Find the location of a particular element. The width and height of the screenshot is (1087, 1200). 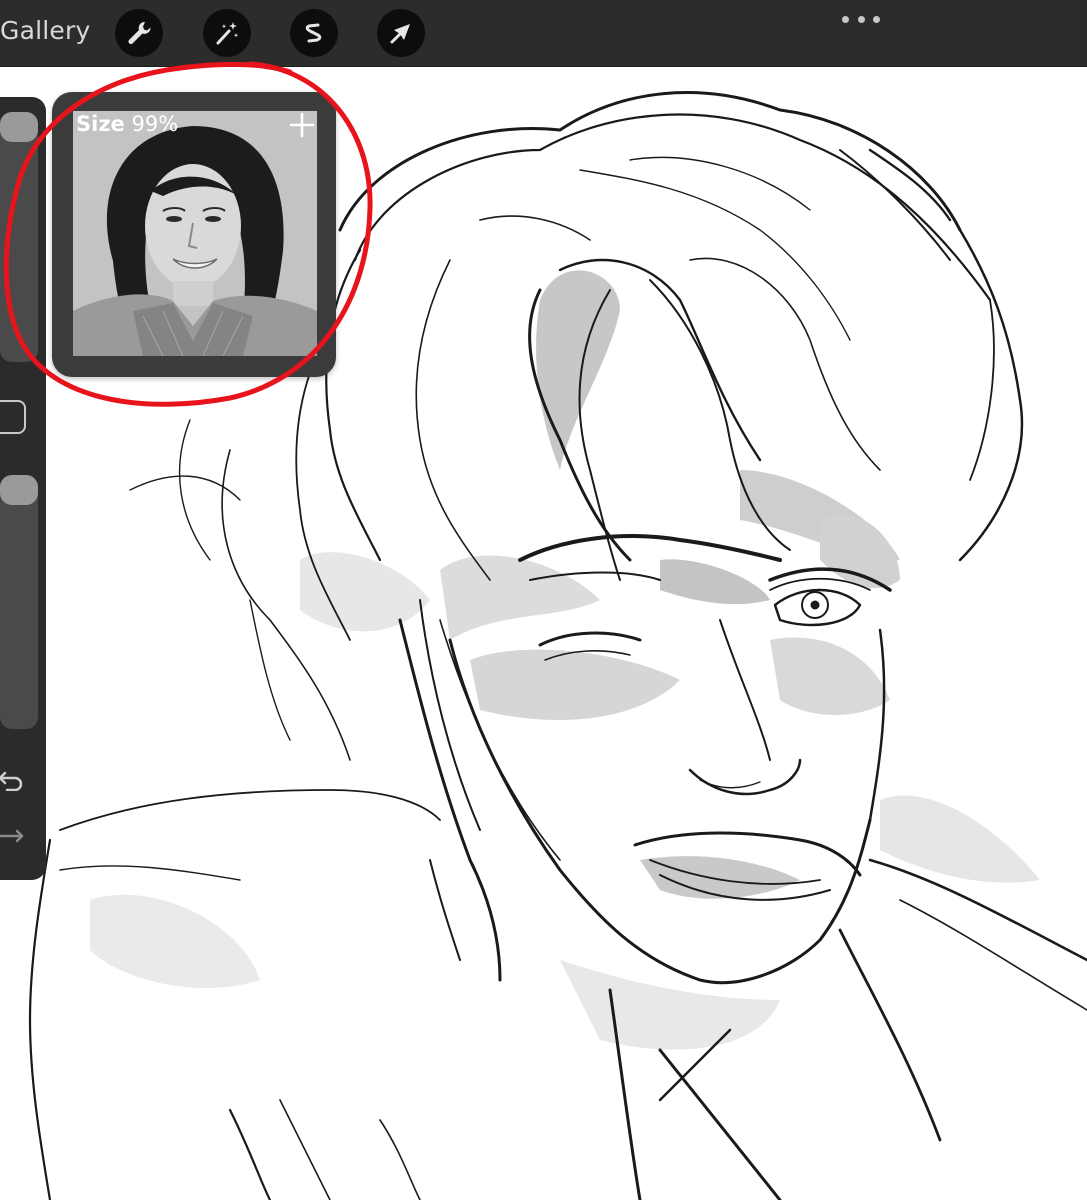

opacity-slider is located at coordinates (19, 602).